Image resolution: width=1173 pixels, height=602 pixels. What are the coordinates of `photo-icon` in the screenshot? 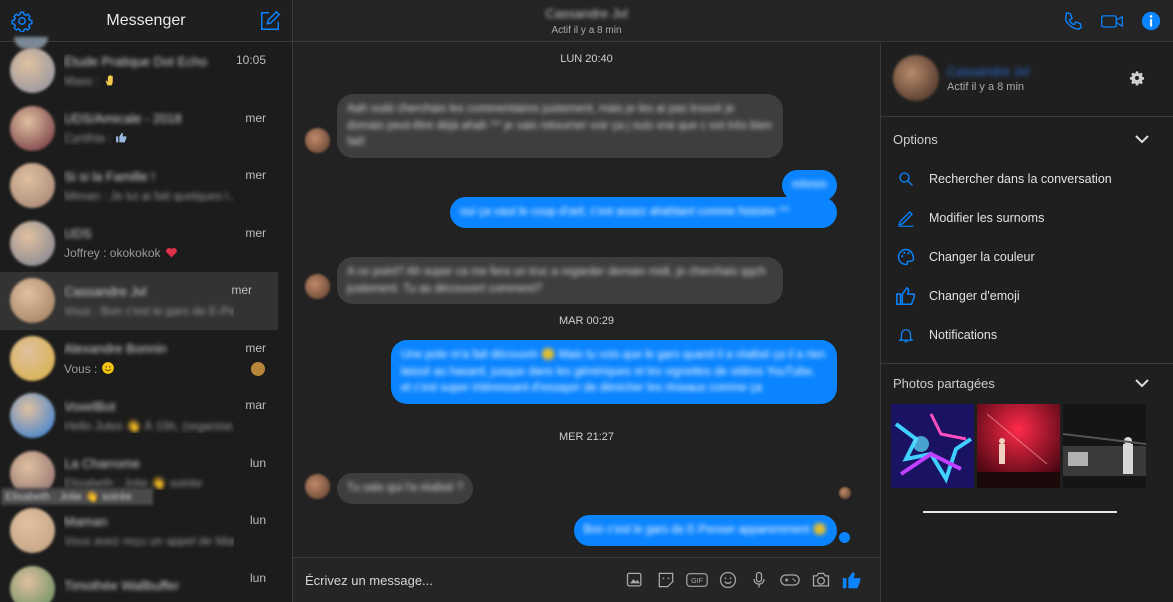 It's located at (635, 580).